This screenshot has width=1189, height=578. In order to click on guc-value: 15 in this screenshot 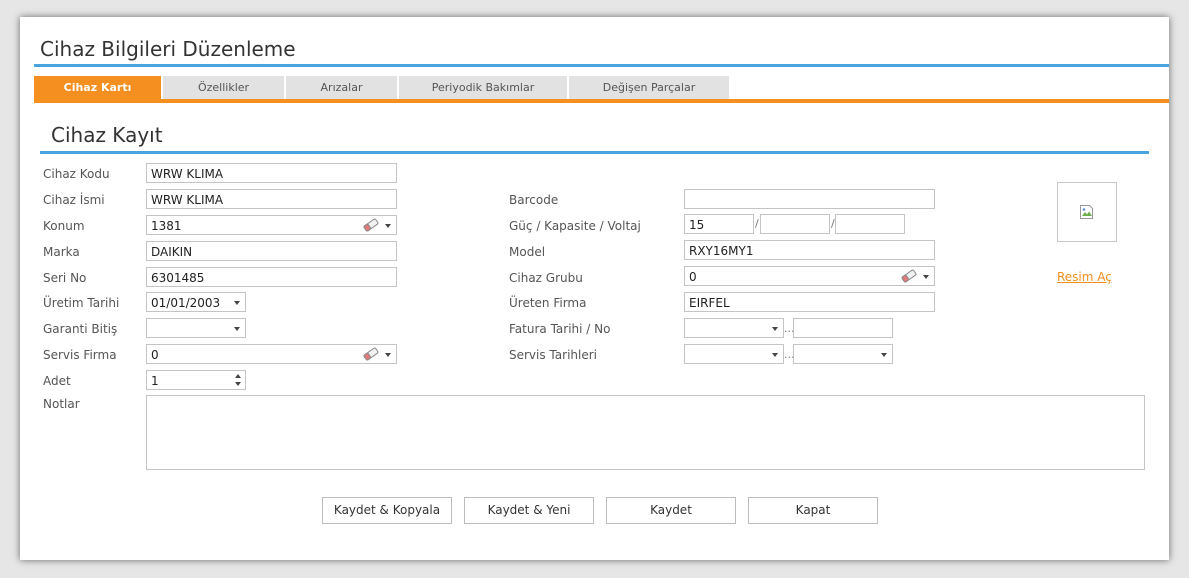, I will do `click(697, 225)`.